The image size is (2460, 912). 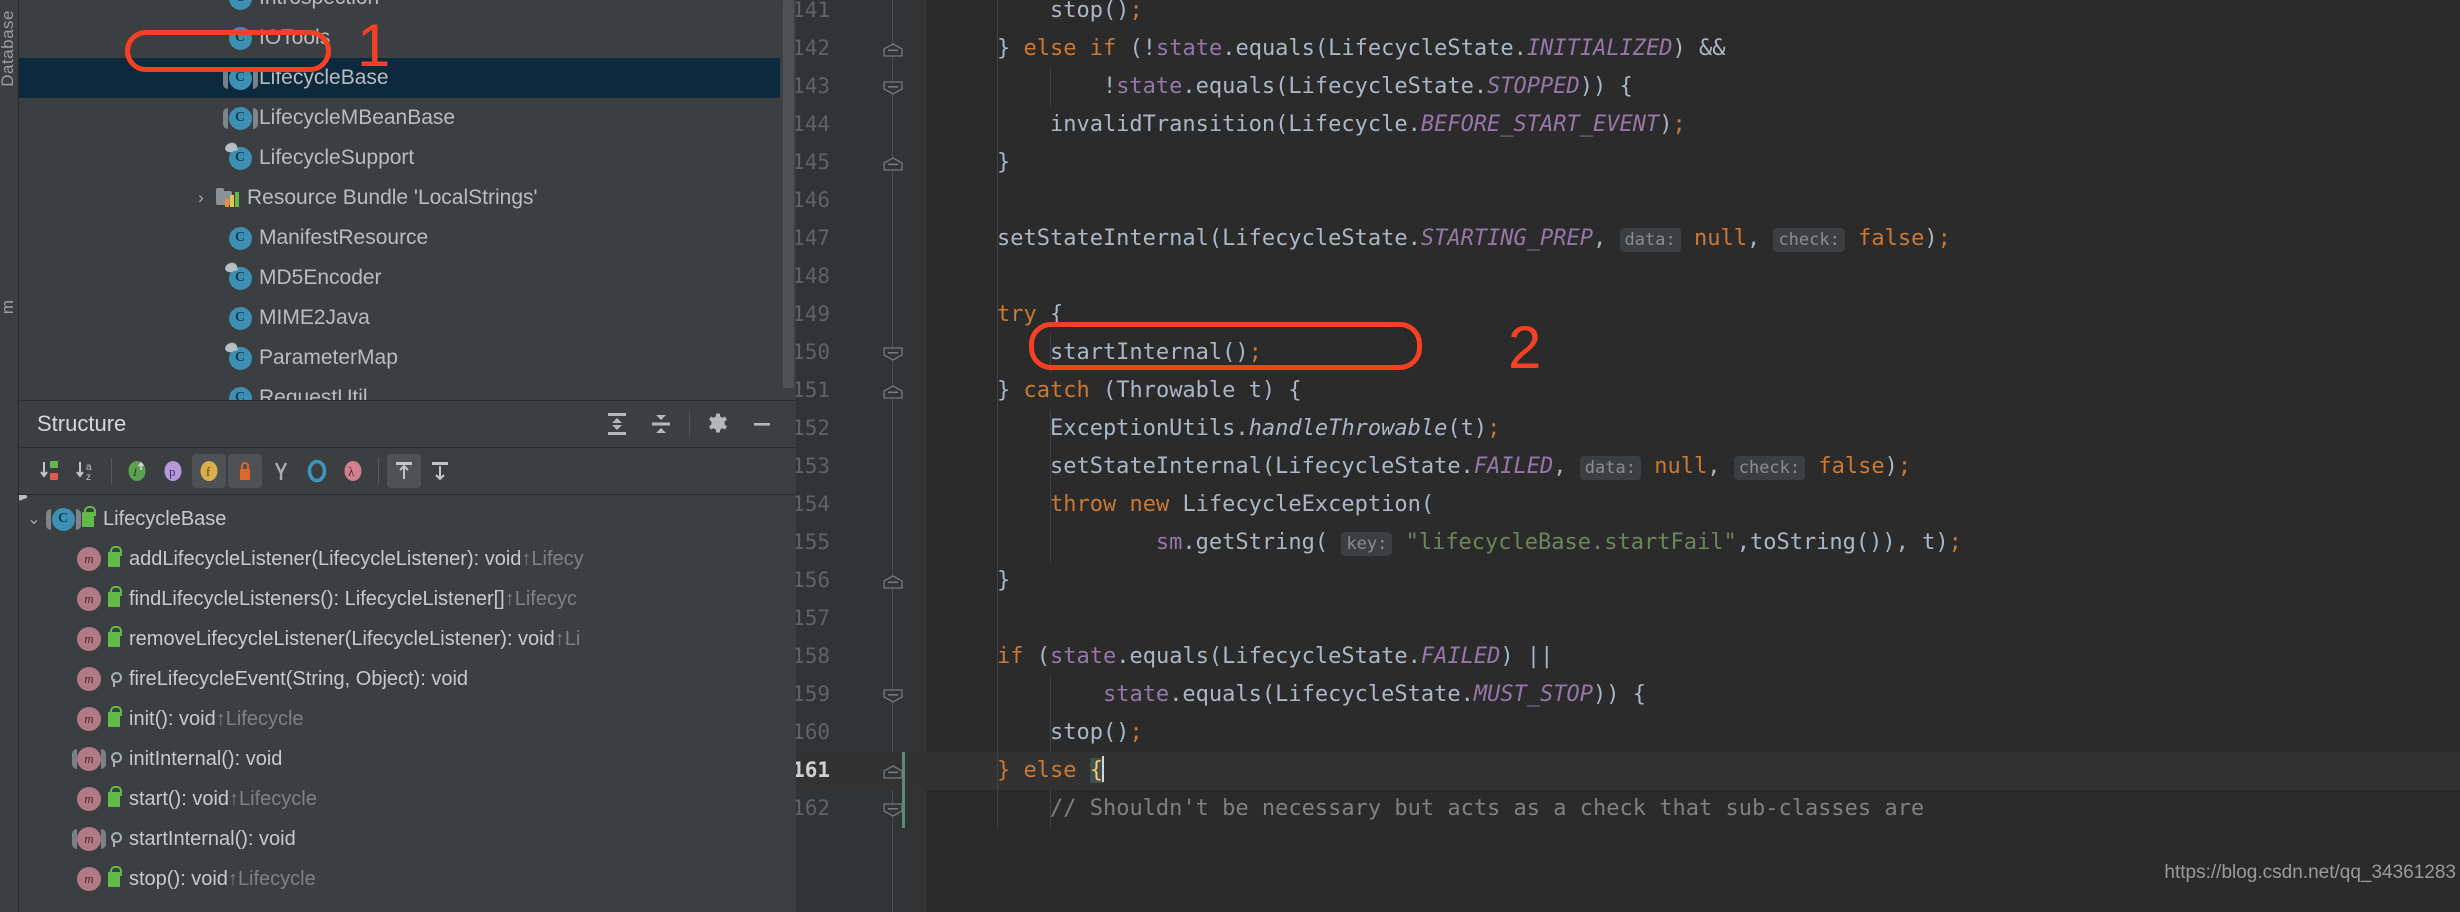 I want to click on expand-all-icon, so click(x=617, y=424).